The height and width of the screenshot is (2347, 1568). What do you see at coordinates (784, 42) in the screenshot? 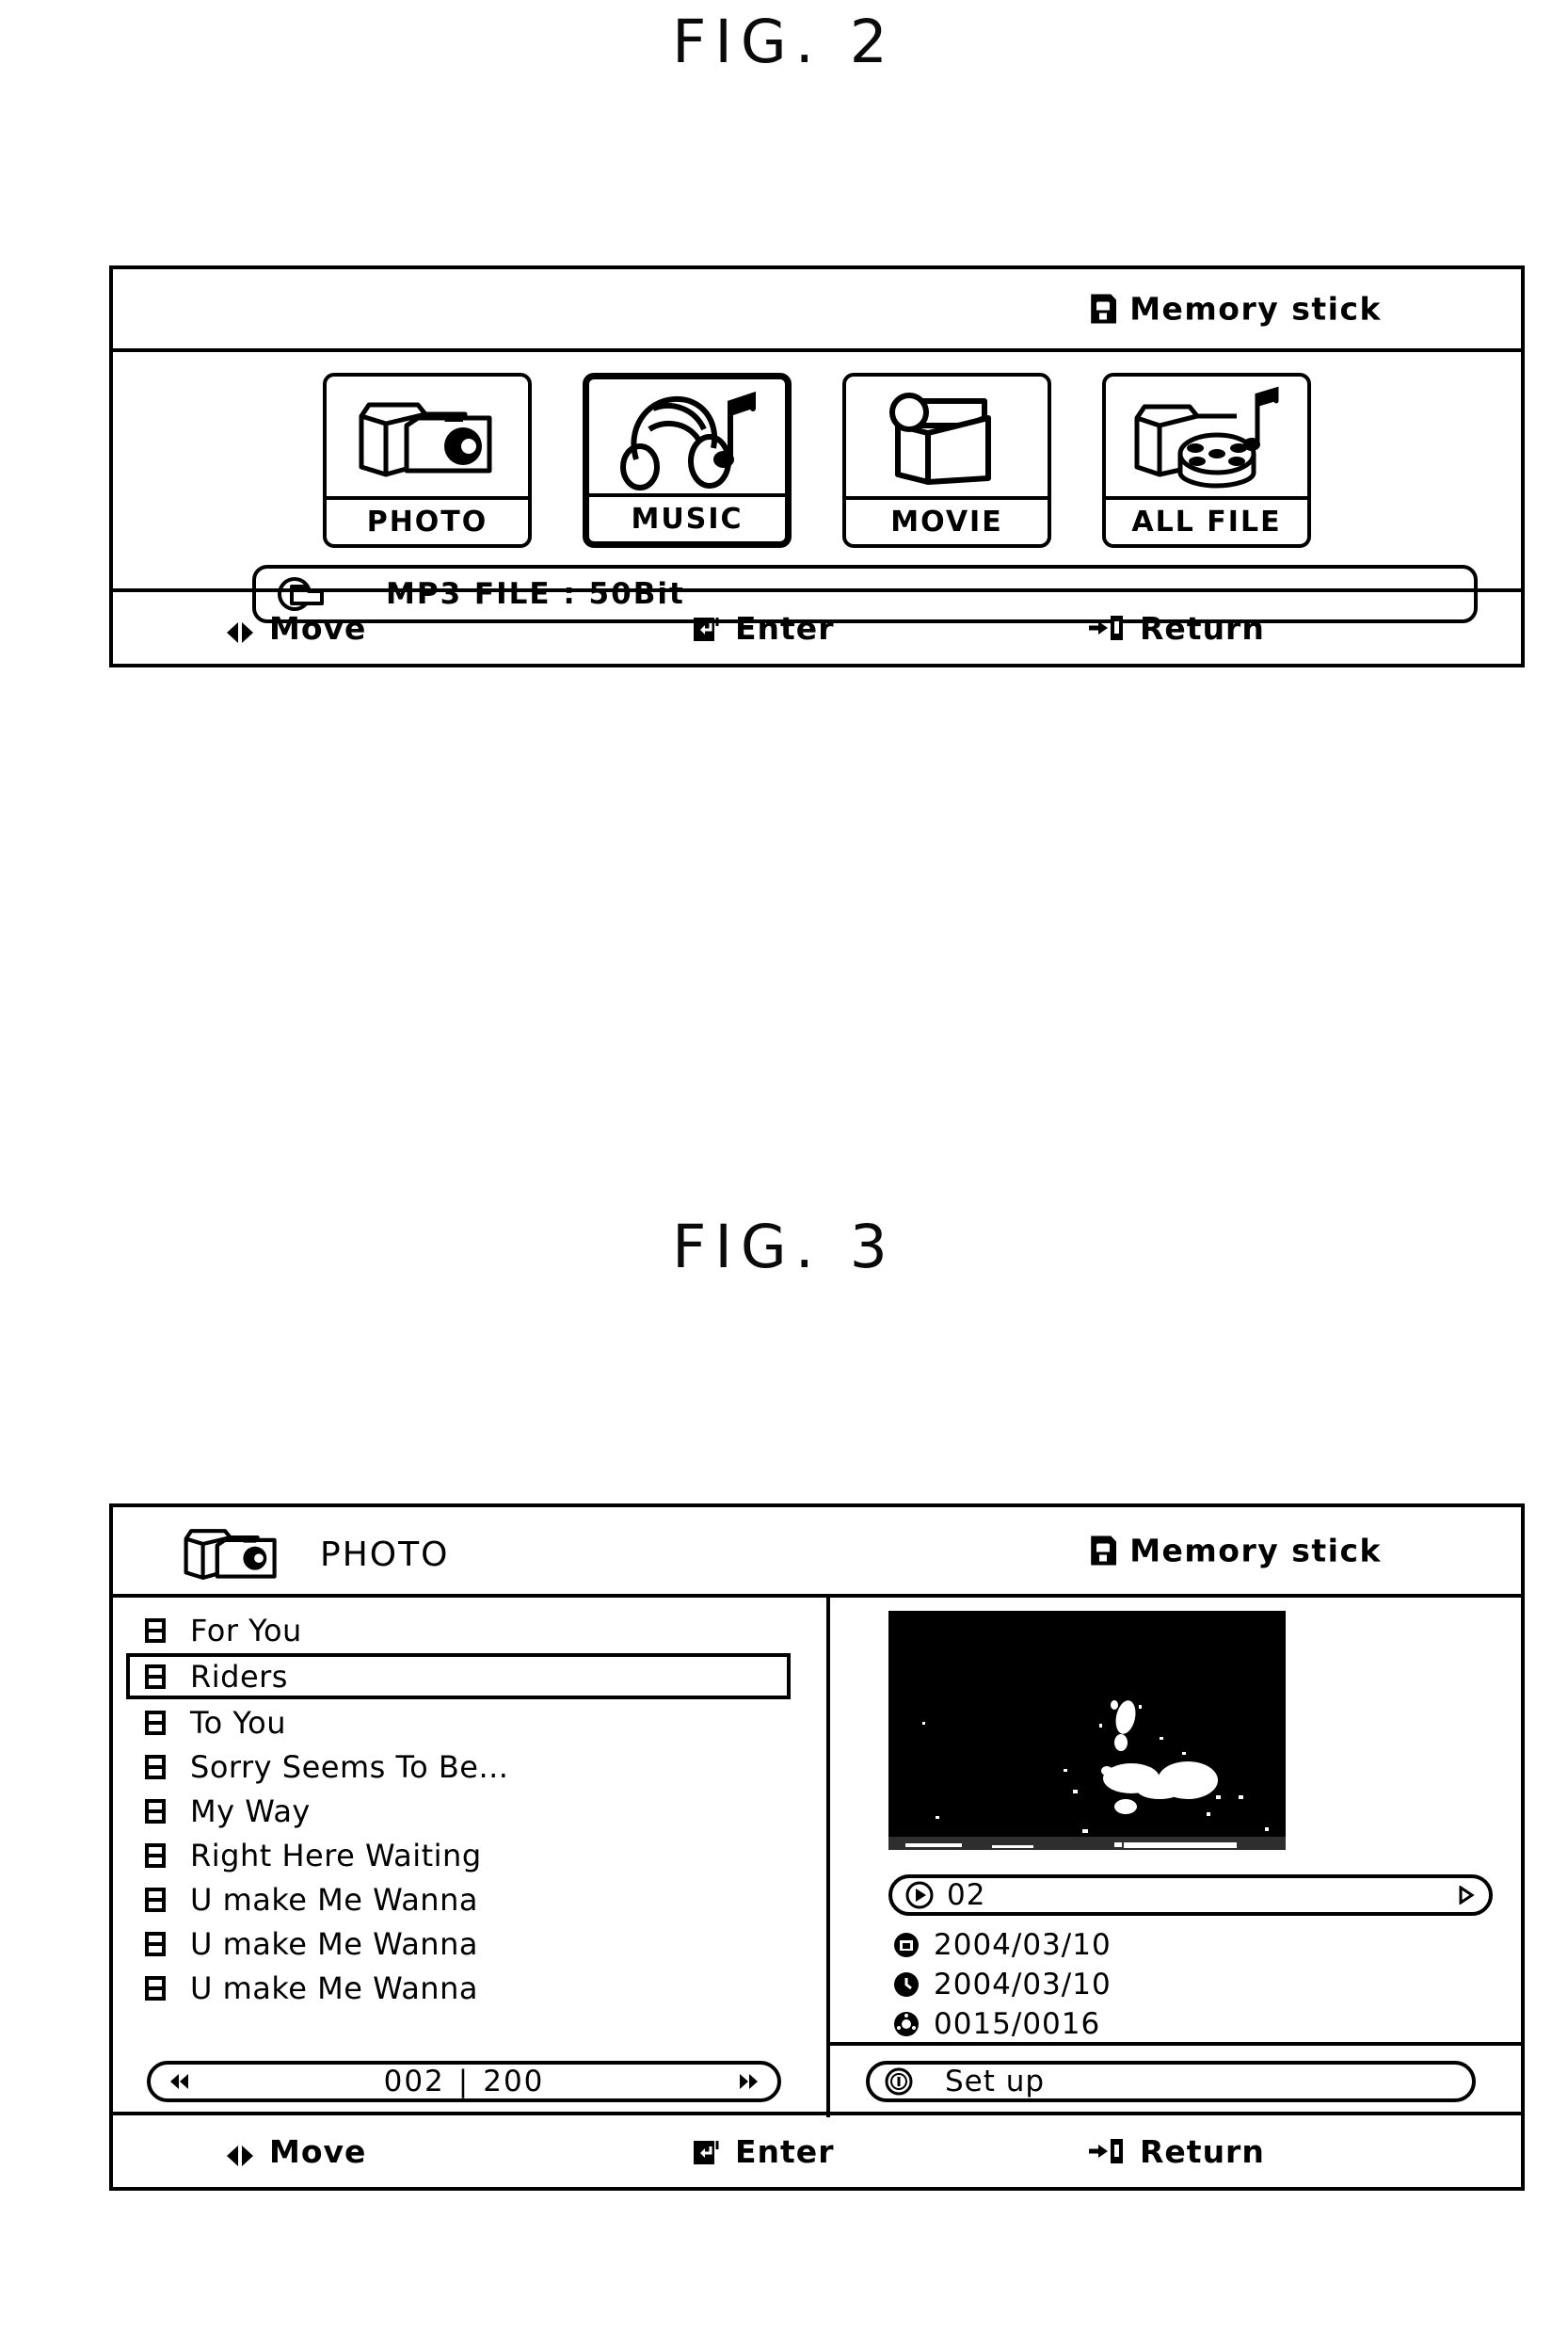
I see `figure-2-title: FIG. 2` at bounding box center [784, 42].